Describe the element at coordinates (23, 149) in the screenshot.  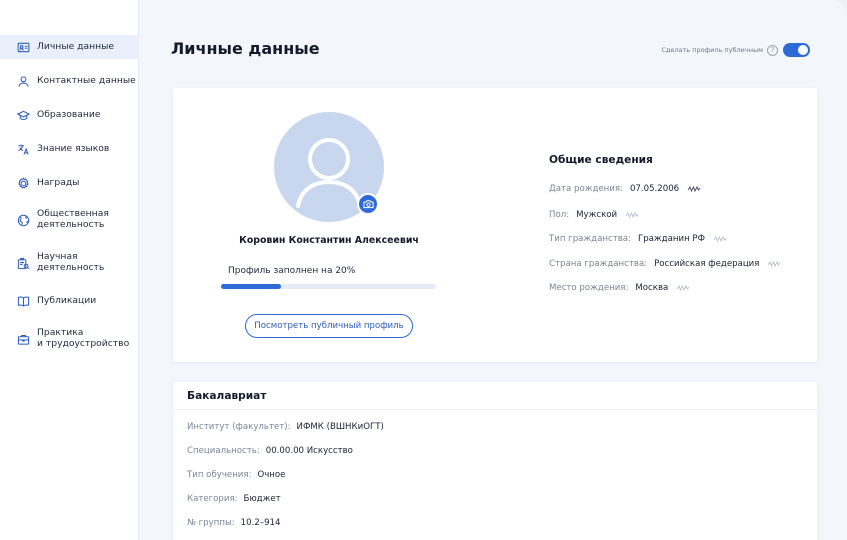
I see `translate-icon` at that location.